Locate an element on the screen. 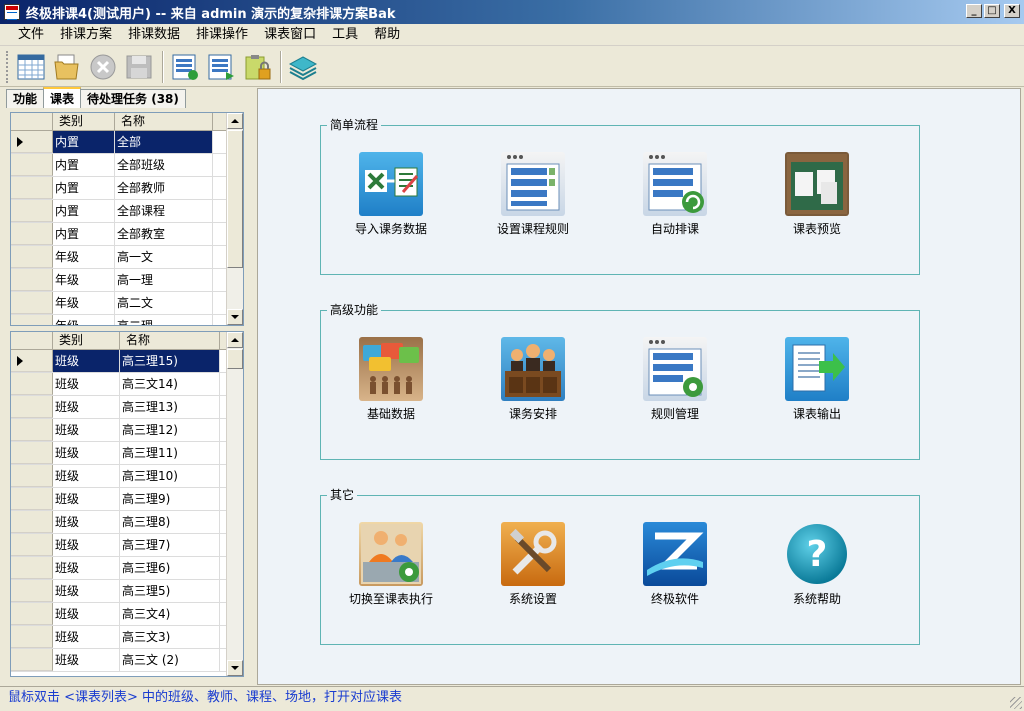  table-row: 班级 高三理11) is located at coordinates (127, 453).